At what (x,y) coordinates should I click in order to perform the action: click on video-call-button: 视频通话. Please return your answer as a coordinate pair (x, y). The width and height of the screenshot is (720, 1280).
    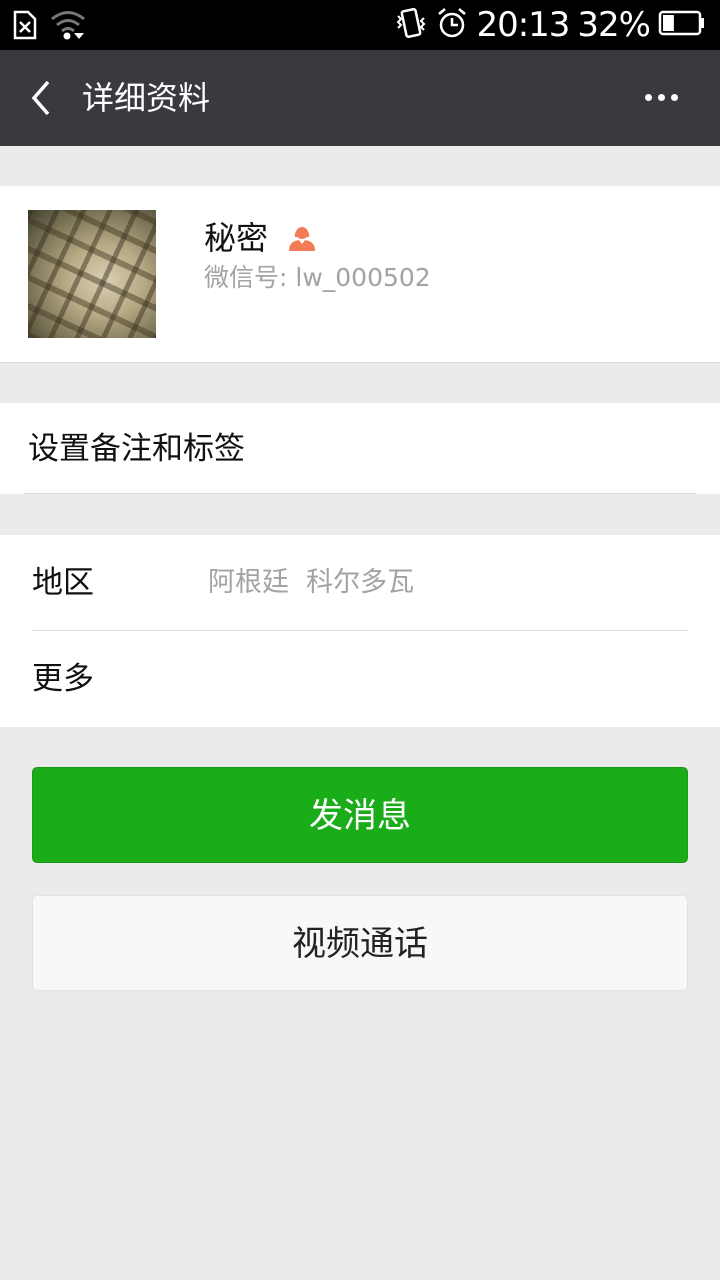
    Looking at the image, I should click on (360, 943).